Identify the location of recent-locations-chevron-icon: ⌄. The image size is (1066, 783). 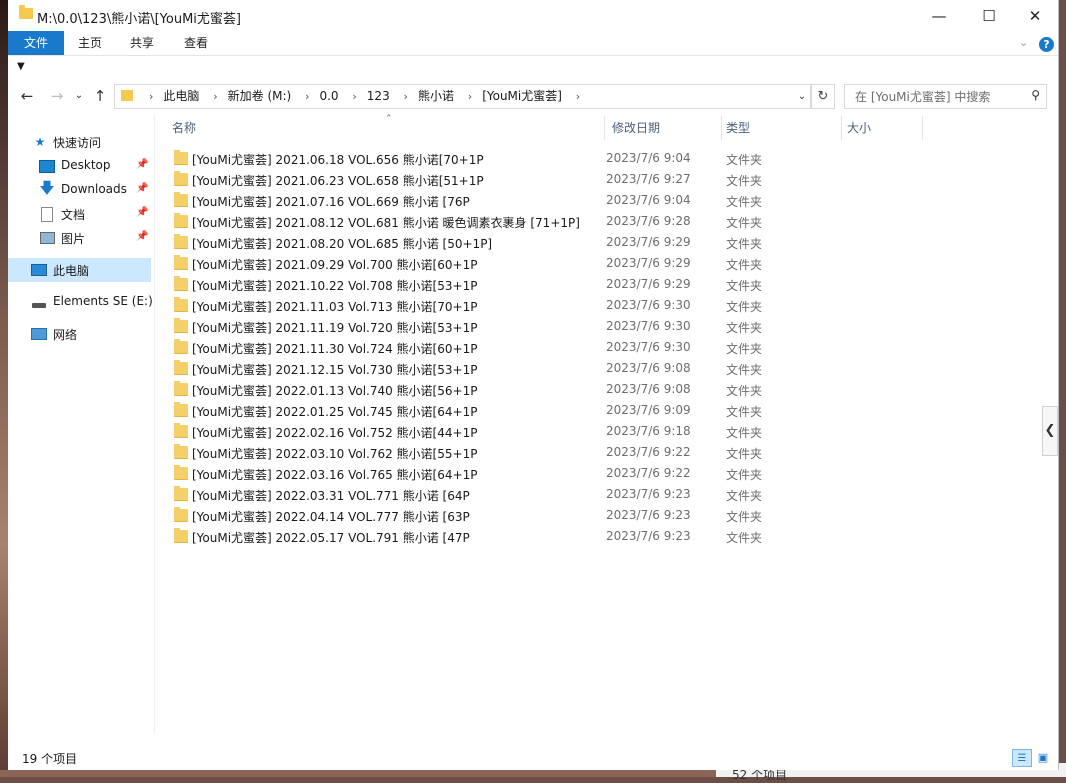
(79, 96).